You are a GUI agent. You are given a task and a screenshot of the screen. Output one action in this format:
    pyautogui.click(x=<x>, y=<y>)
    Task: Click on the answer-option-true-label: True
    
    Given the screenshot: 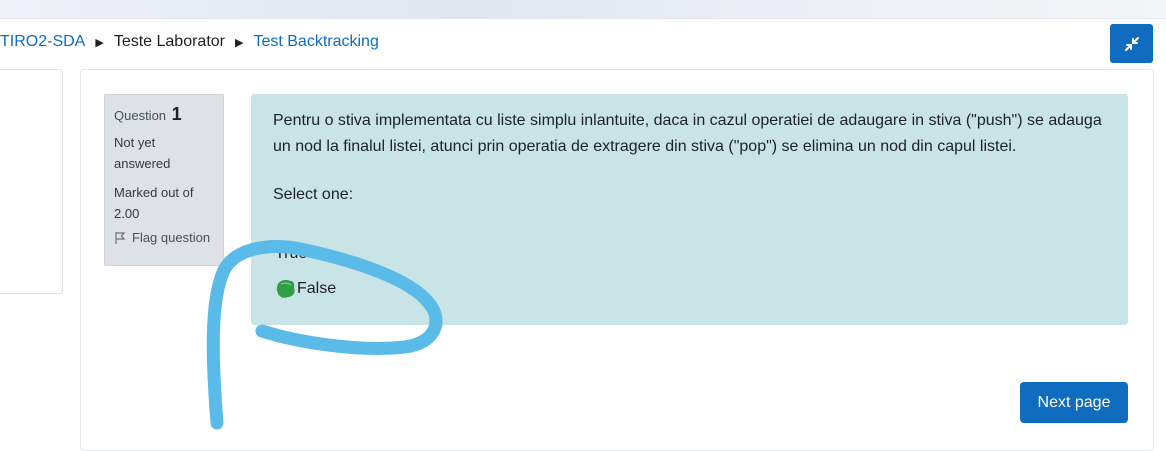 What is the action you would take?
    pyautogui.click(x=291, y=253)
    